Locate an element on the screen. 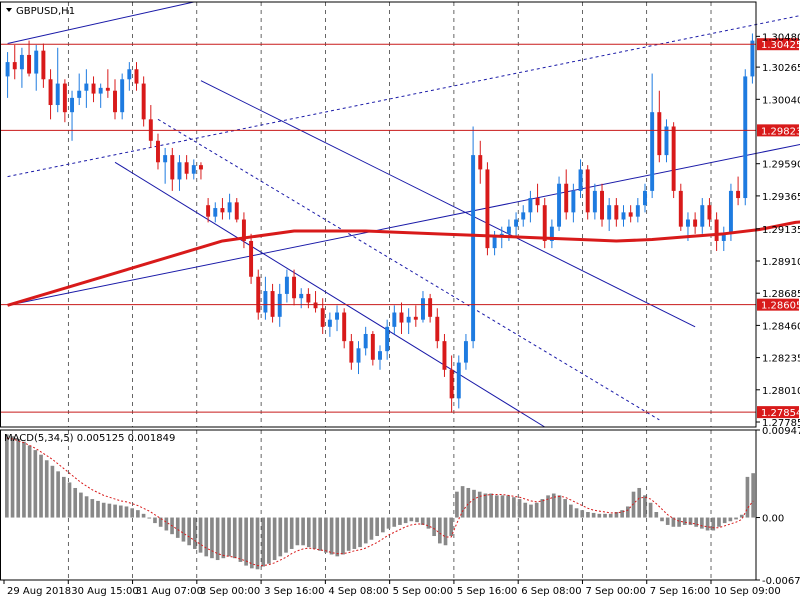 This screenshot has height=600, width=800. price-tick-label: 1.30265 is located at coordinates (781, 68).